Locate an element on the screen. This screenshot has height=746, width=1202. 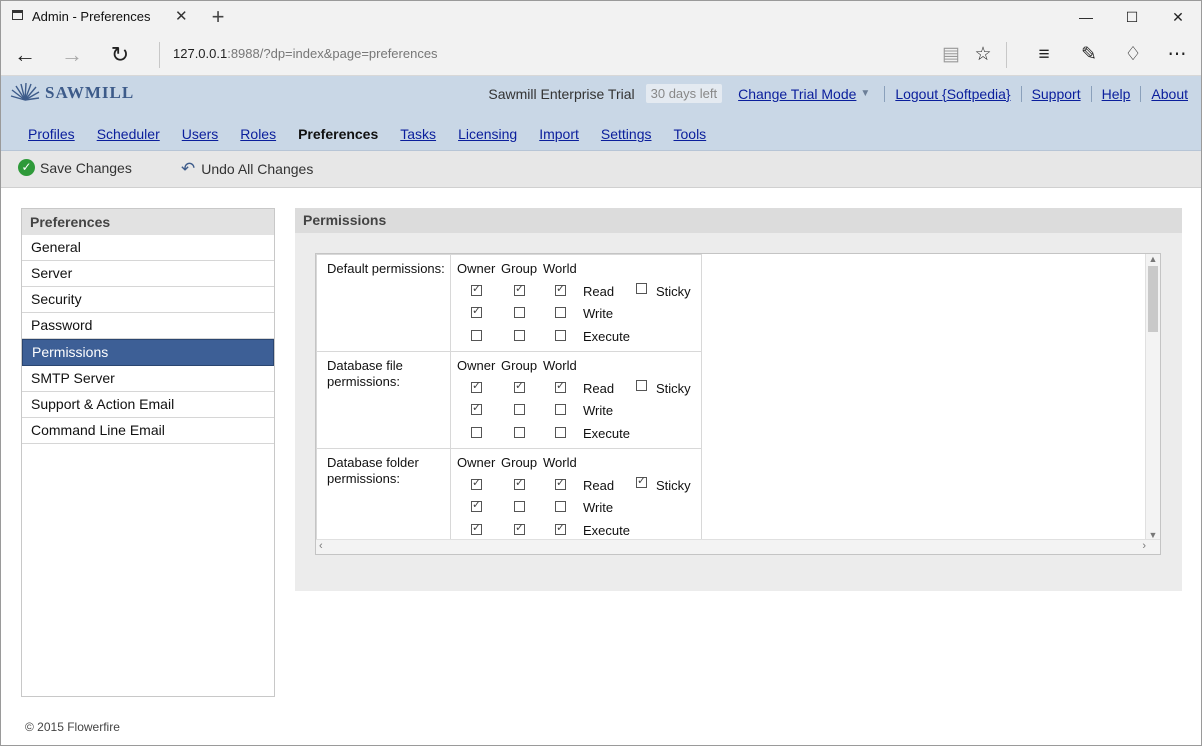
web-note-icon: ✎ is located at coordinates (1089, 55).